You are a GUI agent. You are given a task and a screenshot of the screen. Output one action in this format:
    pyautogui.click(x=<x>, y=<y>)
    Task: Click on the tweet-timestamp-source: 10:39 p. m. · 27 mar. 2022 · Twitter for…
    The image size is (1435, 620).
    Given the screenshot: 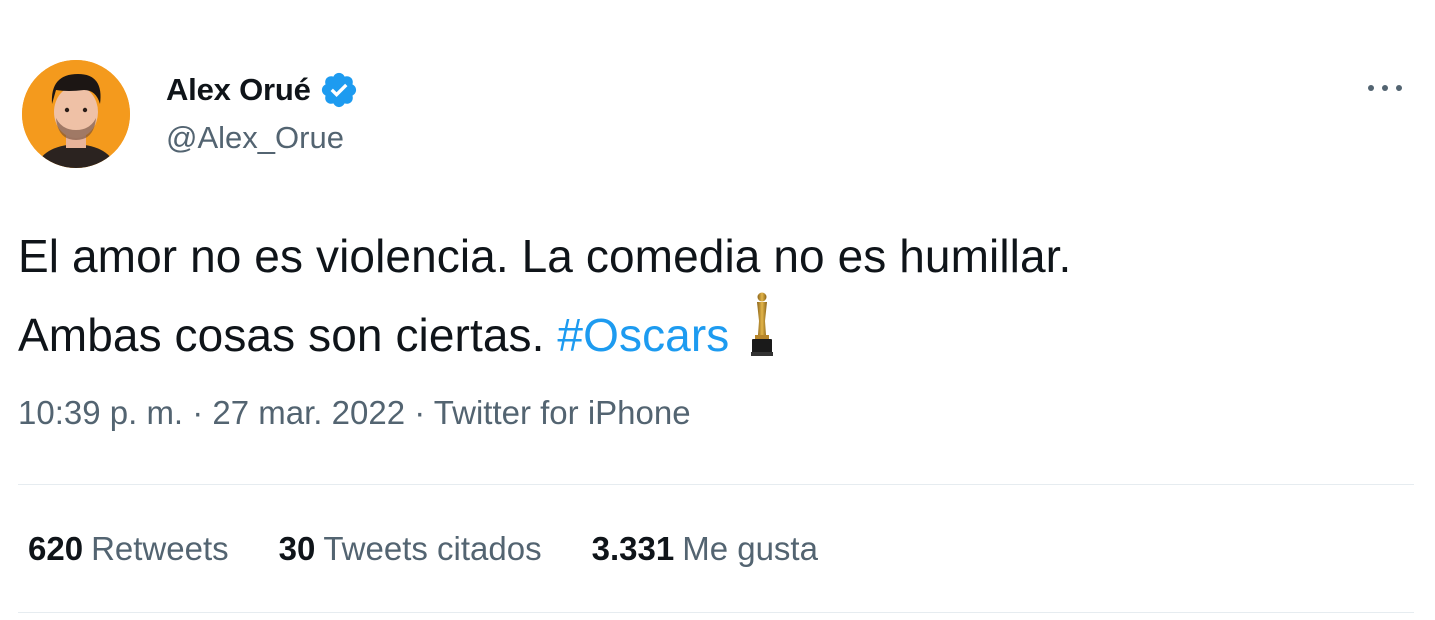 What is the action you would take?
    pyautogui.click(x=354, y=413)
    